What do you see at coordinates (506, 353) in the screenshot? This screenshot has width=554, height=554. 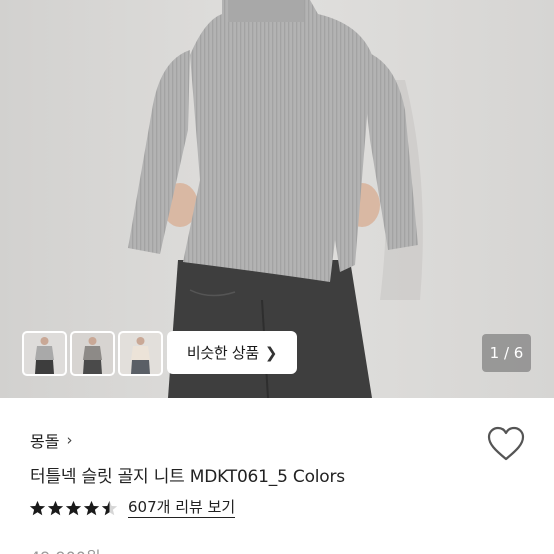 I see `image-page-indicator: 1 / 6` at bounding box center [506, 353].